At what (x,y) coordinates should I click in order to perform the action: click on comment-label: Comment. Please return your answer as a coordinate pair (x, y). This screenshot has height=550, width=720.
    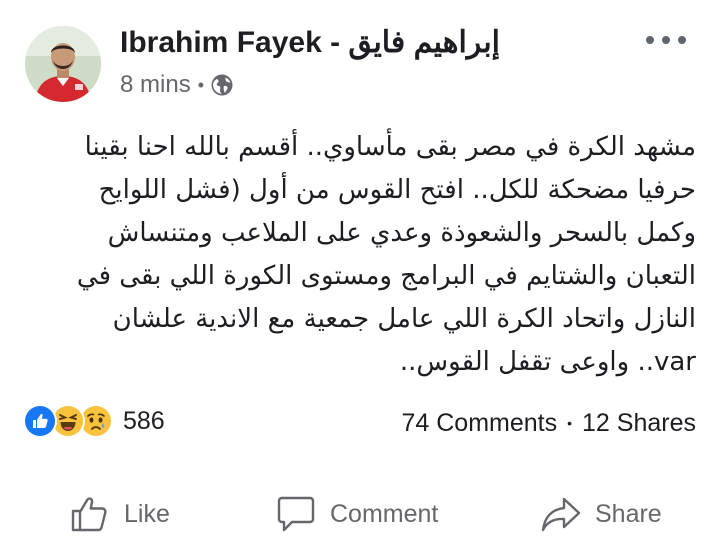
    Looking at the image, I should click on (384, 513).